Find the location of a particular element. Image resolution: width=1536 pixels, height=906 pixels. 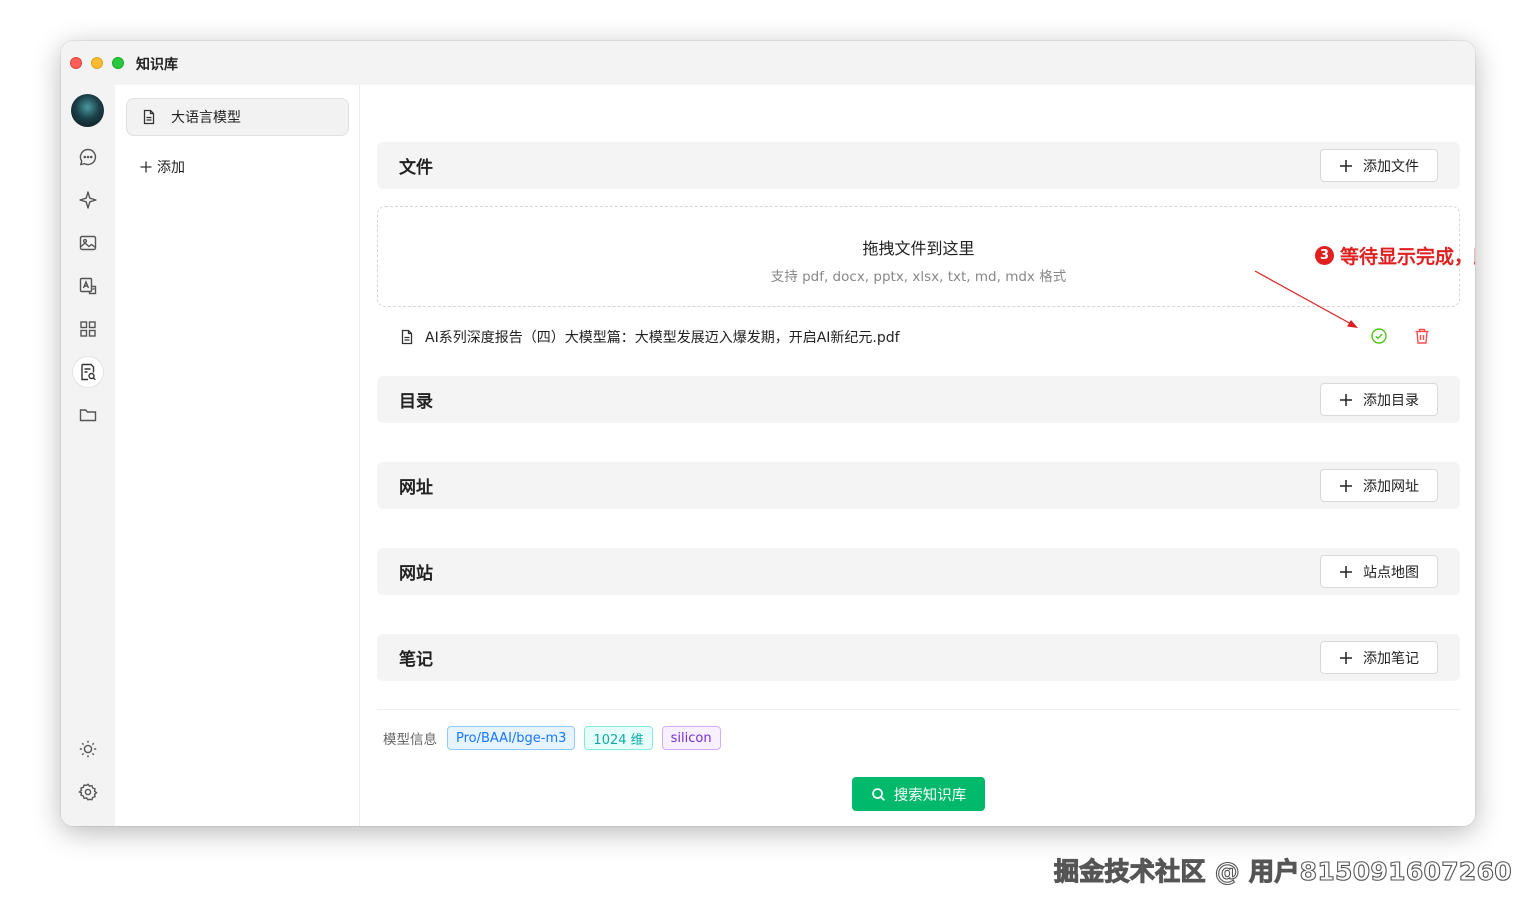

note-section-header: 笔记 添加笔记 is located at coordinates (918, 657).